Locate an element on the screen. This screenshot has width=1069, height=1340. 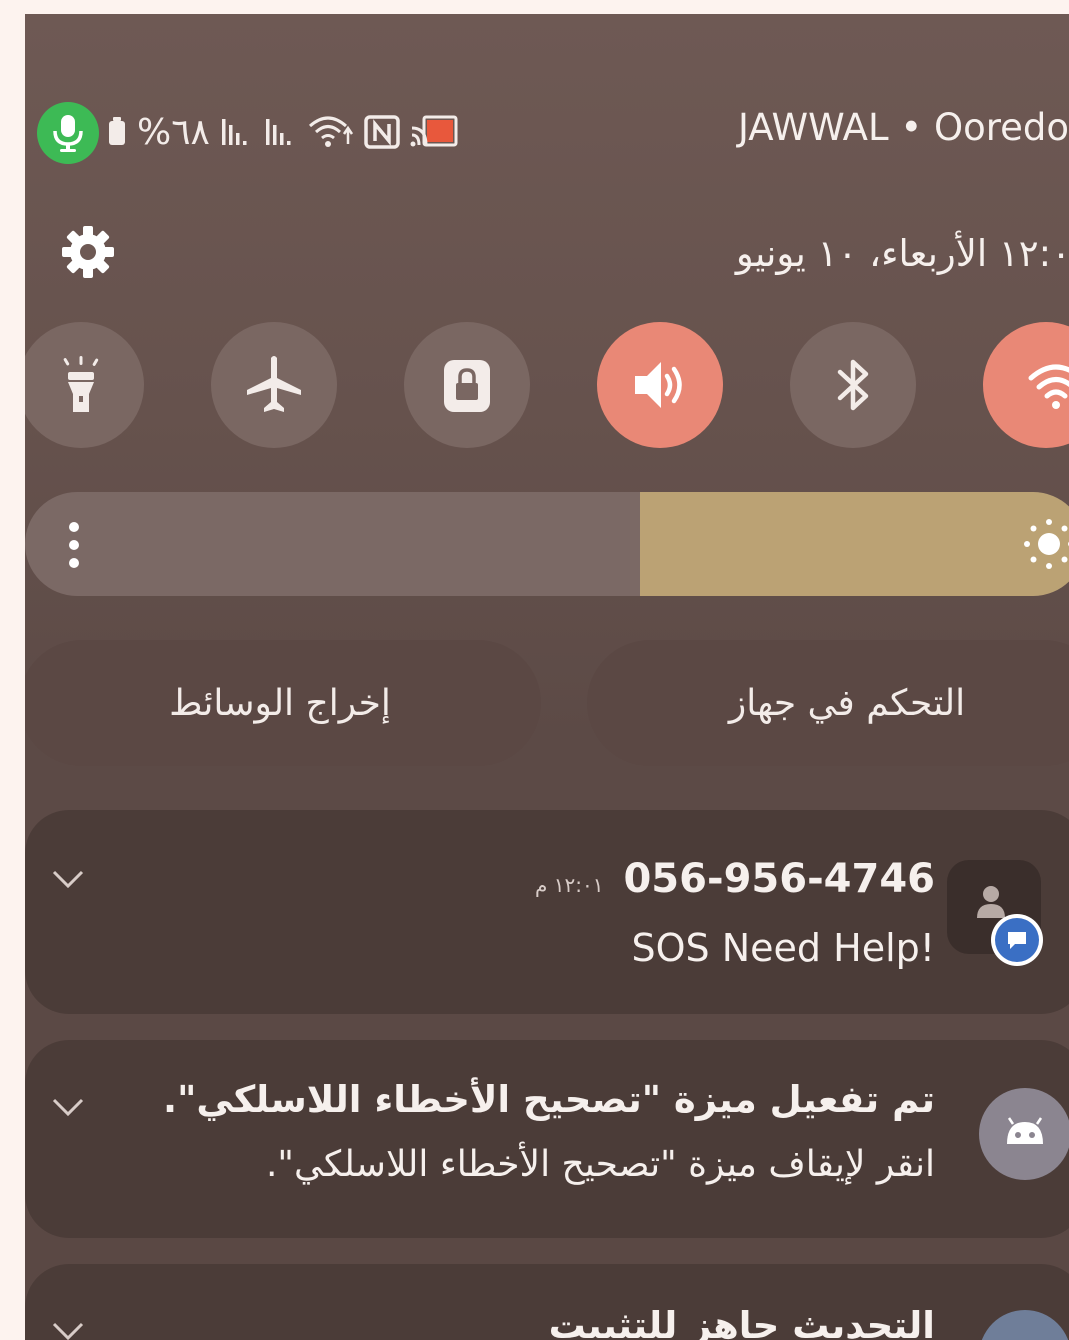
screen-lock-toggle is located at coordinates (467, 385).